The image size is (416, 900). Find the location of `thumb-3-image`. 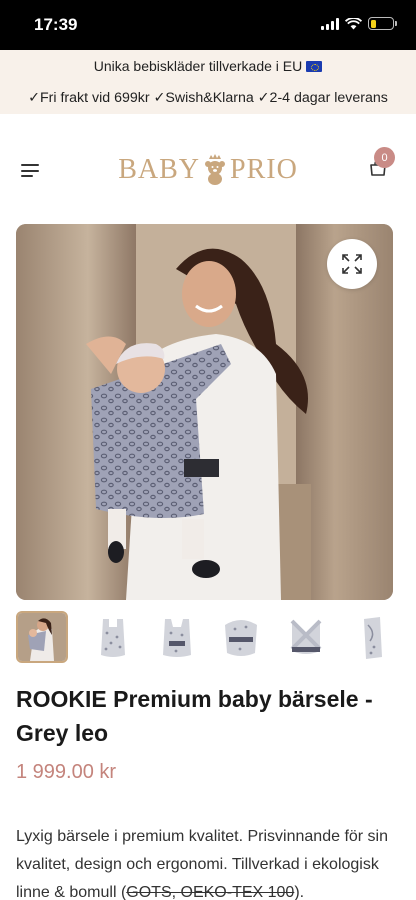

thumb-3-image is located at coordinates (177, 637).